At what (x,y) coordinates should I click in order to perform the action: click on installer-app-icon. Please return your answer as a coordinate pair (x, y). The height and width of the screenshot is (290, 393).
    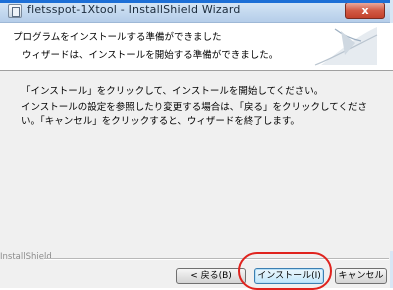
    Looking at the image, I should click on (15, 11).